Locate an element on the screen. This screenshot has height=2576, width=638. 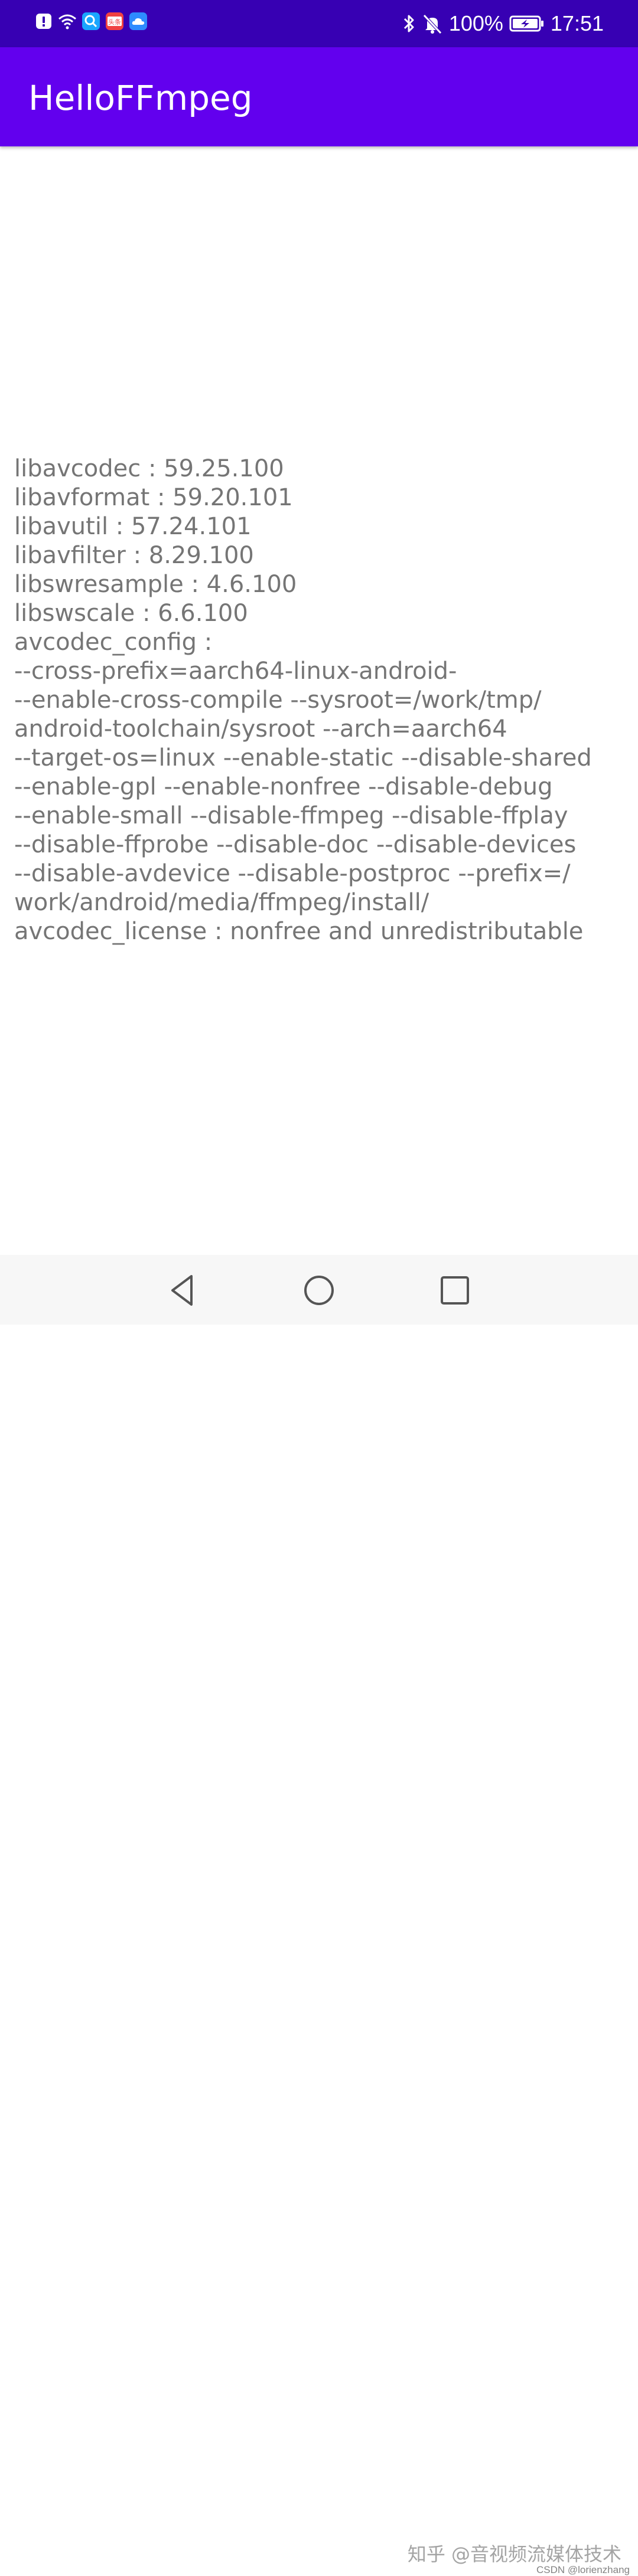
app-title: HelloFFmpeg is located at coordinates (140, 98).